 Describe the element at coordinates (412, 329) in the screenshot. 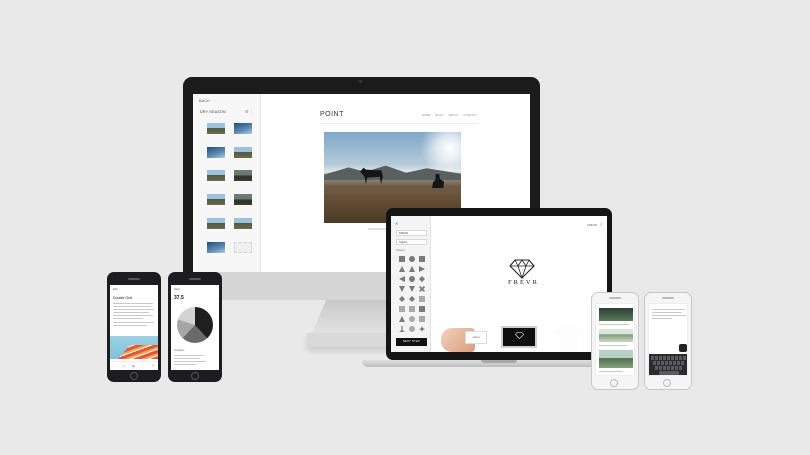

I see `shape-clock-icon` at that location.